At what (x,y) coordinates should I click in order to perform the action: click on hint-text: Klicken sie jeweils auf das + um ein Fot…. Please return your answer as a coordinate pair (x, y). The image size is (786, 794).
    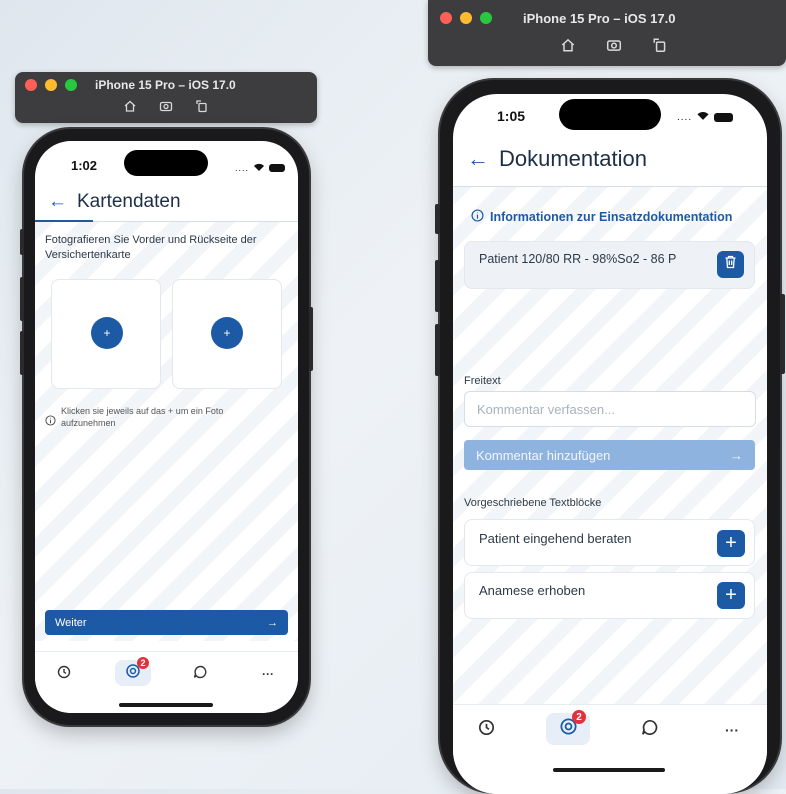
    Looking at the image, I should click on (142, 417).